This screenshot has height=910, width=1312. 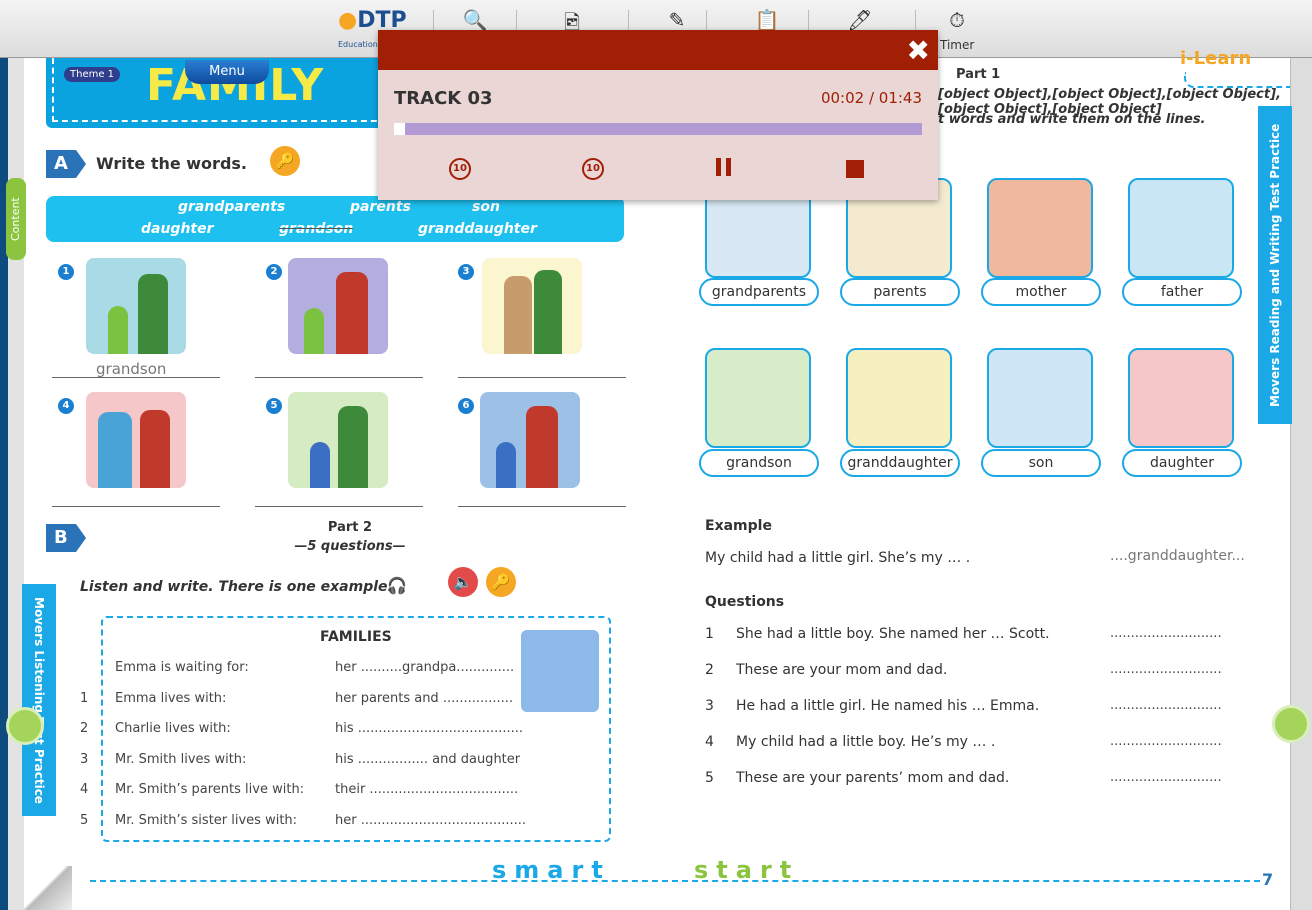 I want to click on word: parents, so click(x=380, y=207).